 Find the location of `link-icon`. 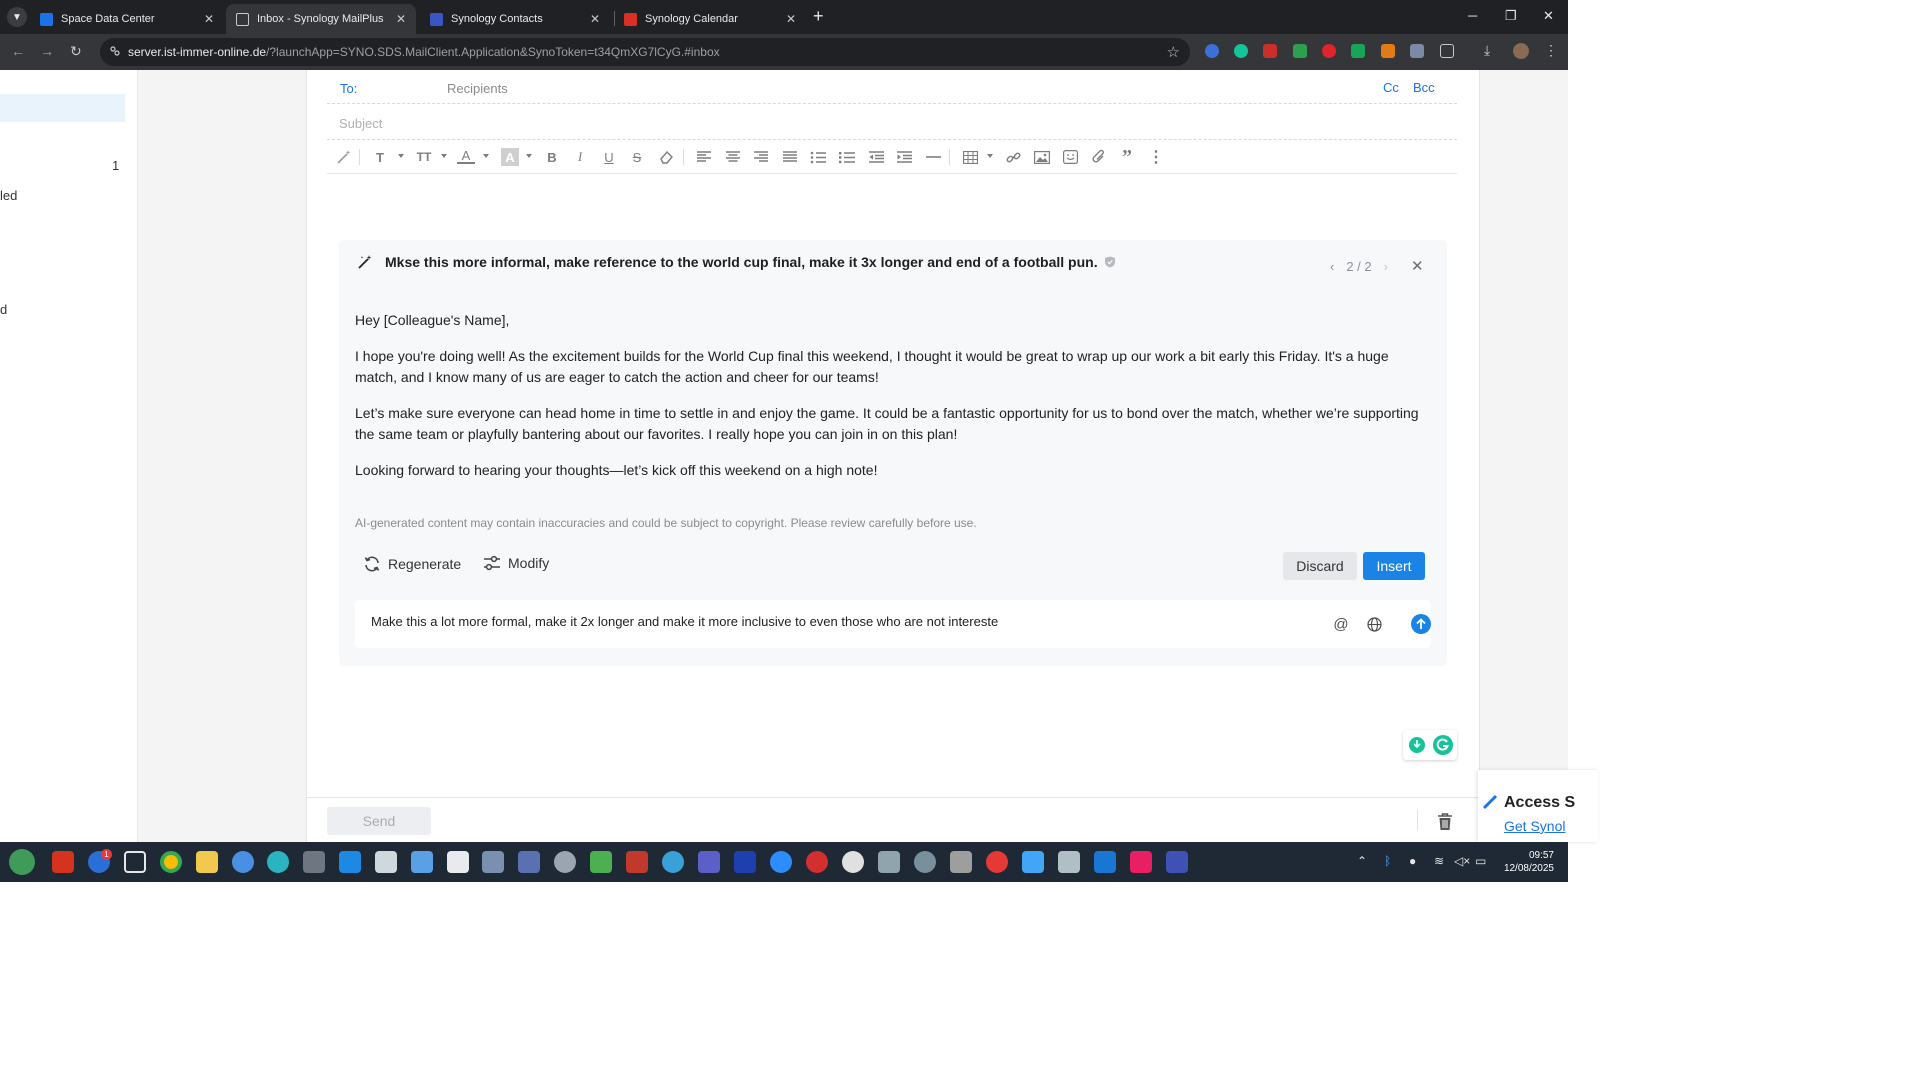

link-icon is located at coordinates (1013, 157).